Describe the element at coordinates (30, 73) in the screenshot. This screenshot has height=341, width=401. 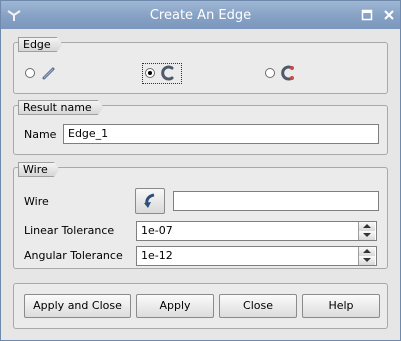
I see `edge-option-1-radio` at that location.